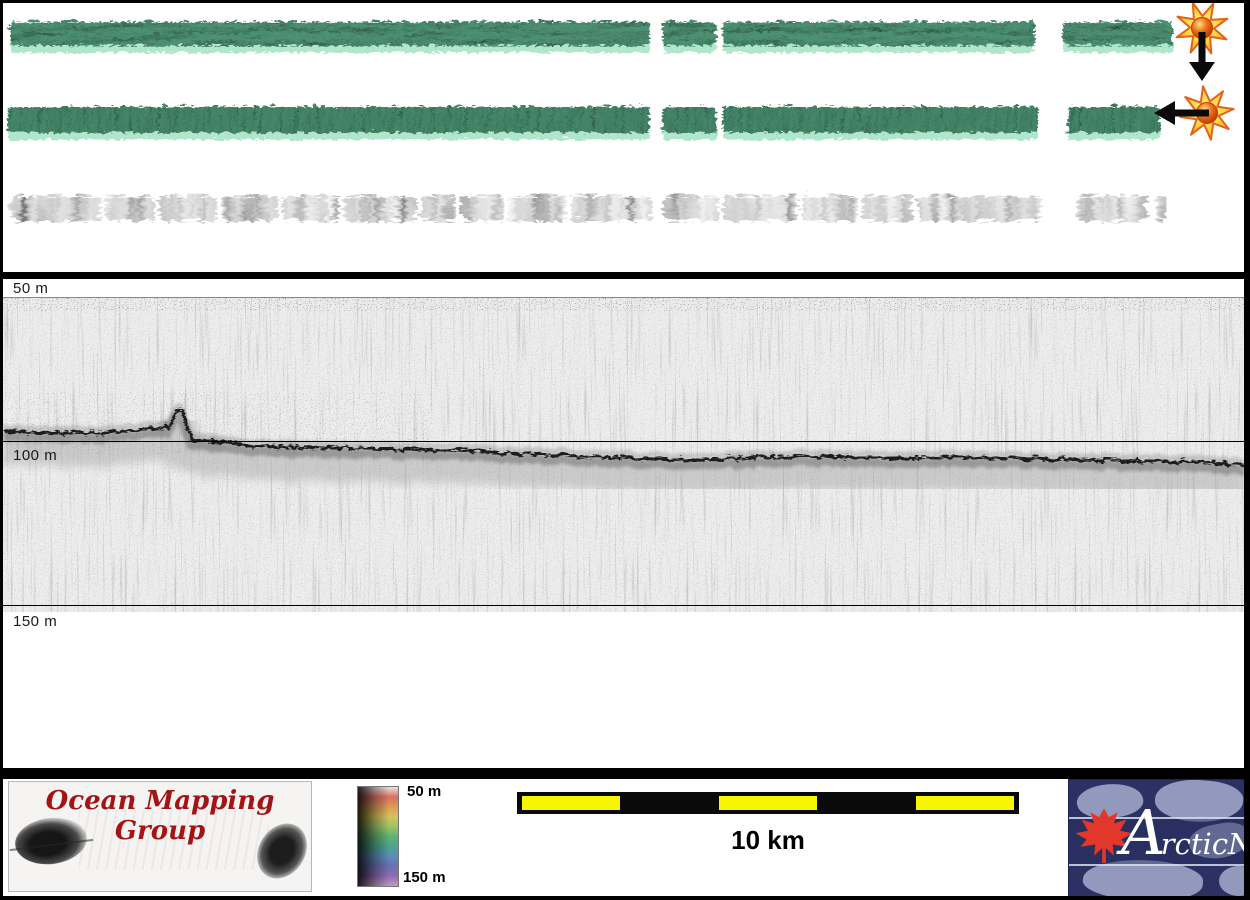 The height and width of the screenshot is (900, 1250). What do you see at coordinates (623, 275) in the screenshot?
I see `divider-top` at bounding box center [623, 275].